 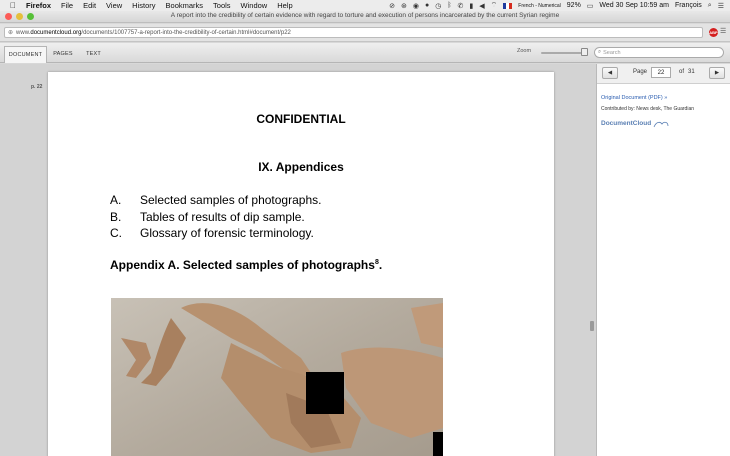 What do you see at coordinates (610, 73) in the screenshot?
I see `previous-page-button: ◀` at bounding box center [610, 73].